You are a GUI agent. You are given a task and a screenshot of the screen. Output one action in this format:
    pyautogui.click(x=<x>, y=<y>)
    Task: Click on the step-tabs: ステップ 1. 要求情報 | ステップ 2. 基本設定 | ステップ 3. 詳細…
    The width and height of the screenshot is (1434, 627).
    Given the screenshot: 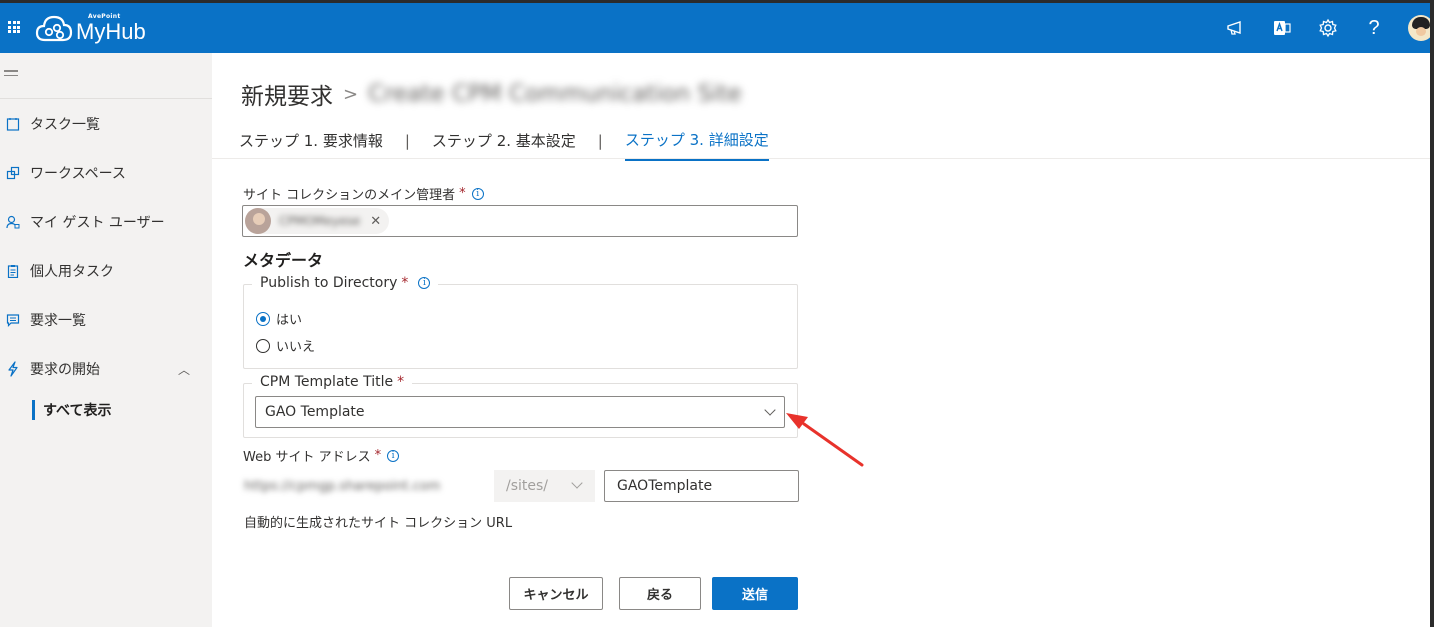 What is the action you would take?
    pyautogui.click(x=504, y=145)
    